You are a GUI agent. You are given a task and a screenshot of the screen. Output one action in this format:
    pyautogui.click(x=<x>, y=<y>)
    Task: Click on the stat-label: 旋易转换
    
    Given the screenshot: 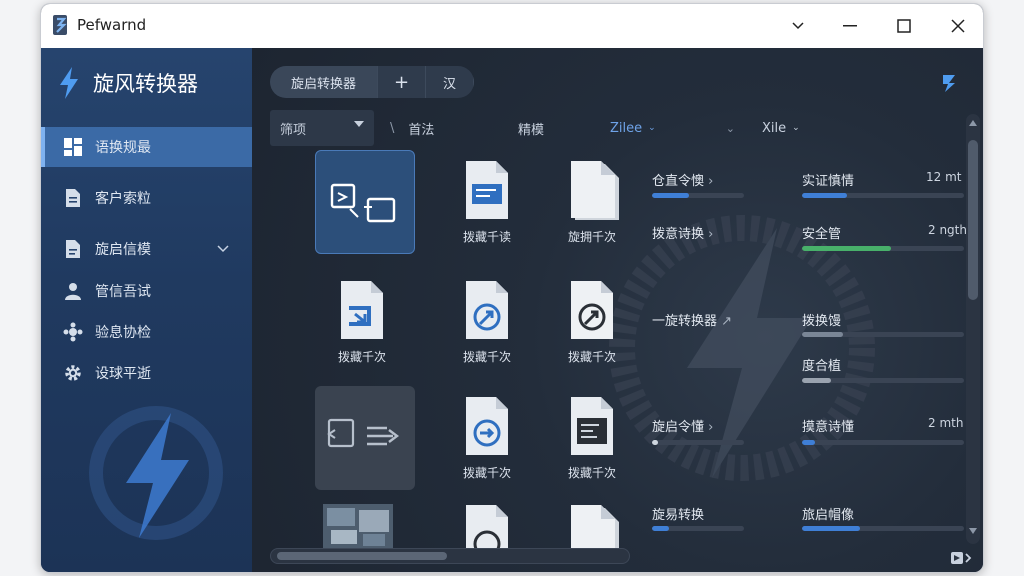 What is the action you would take?
    pyautogui.click(x=678, y=515)
    